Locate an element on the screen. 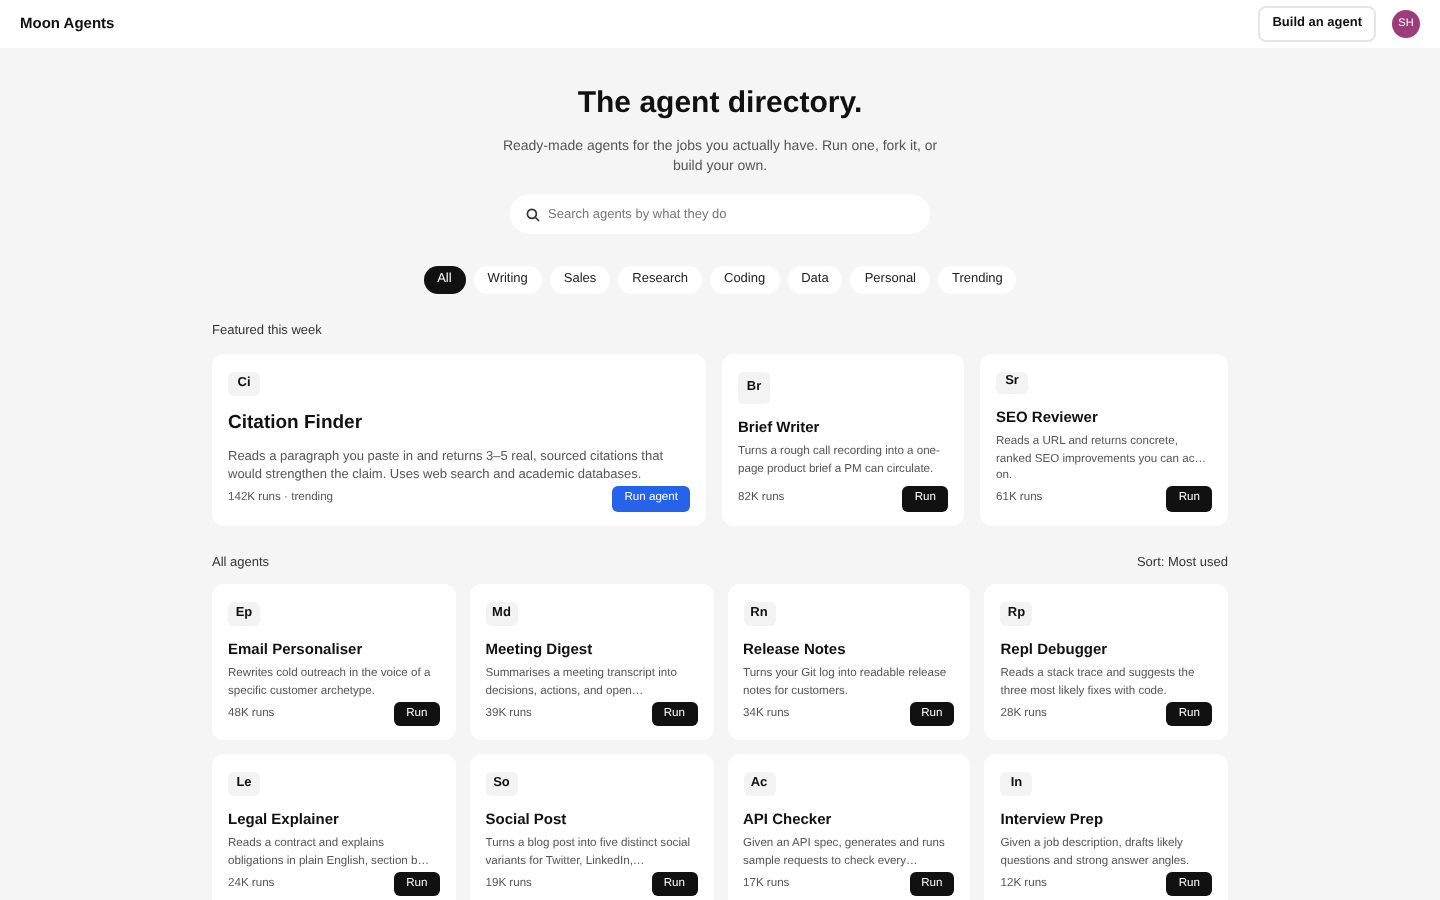 This screenshot has width=1440, height=900. search-icon is located at coordinates (533, 214).